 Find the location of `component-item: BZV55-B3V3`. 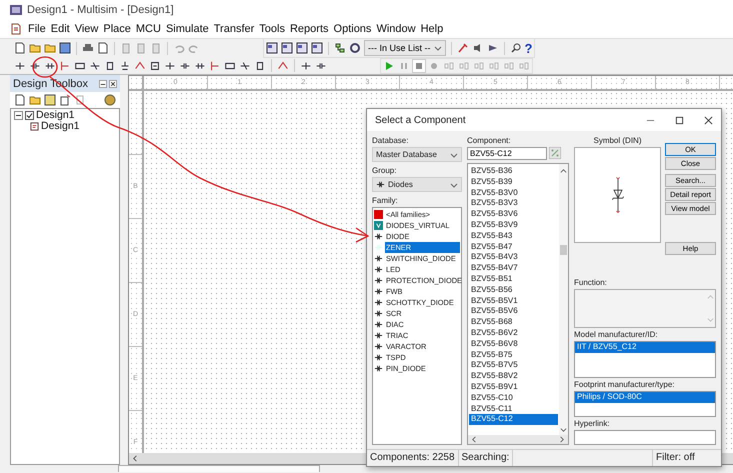

component-item: BZV55-B3V3 is located at coordinates (513, 204).